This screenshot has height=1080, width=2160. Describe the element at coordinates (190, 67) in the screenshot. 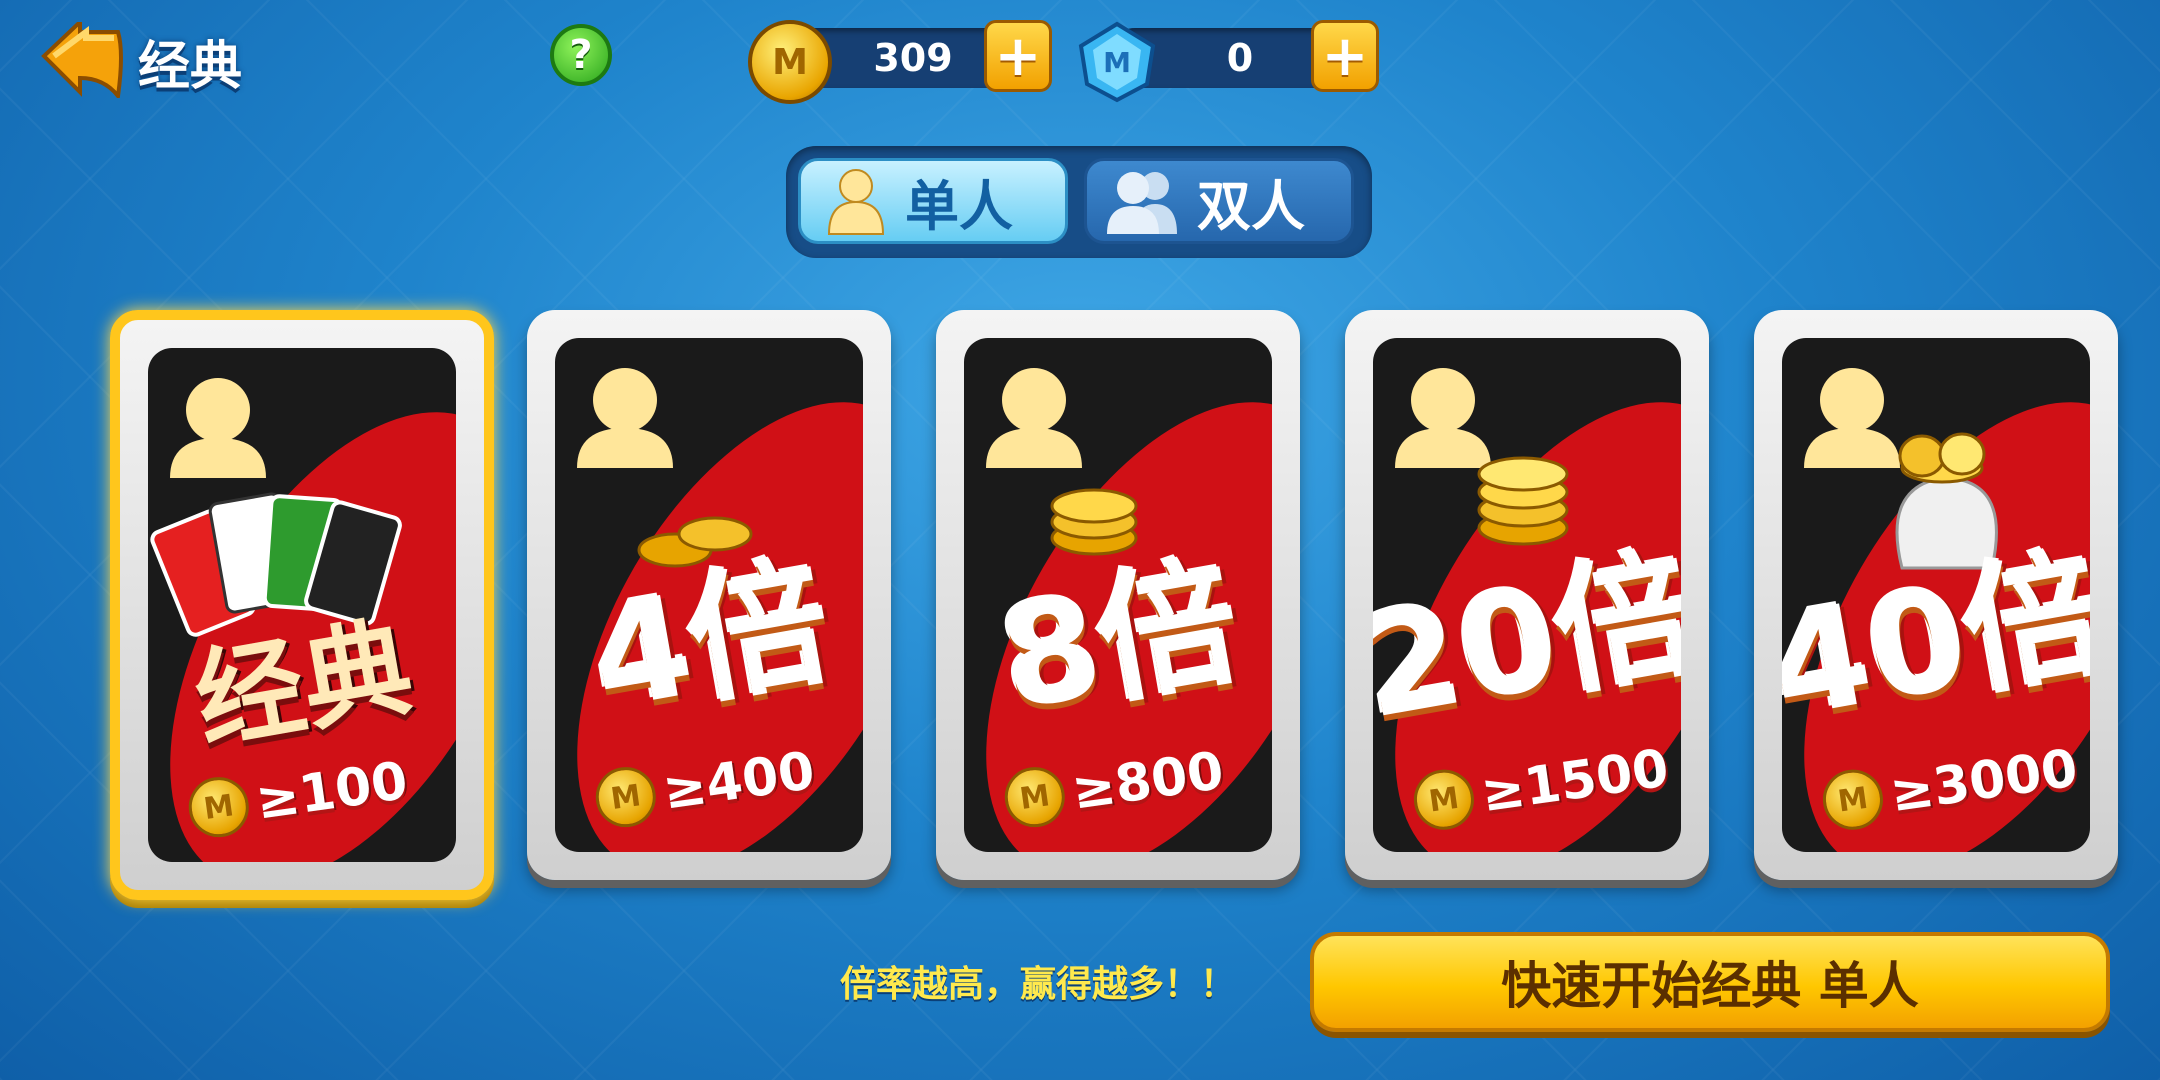

I see `page-title: 经典` at that location.